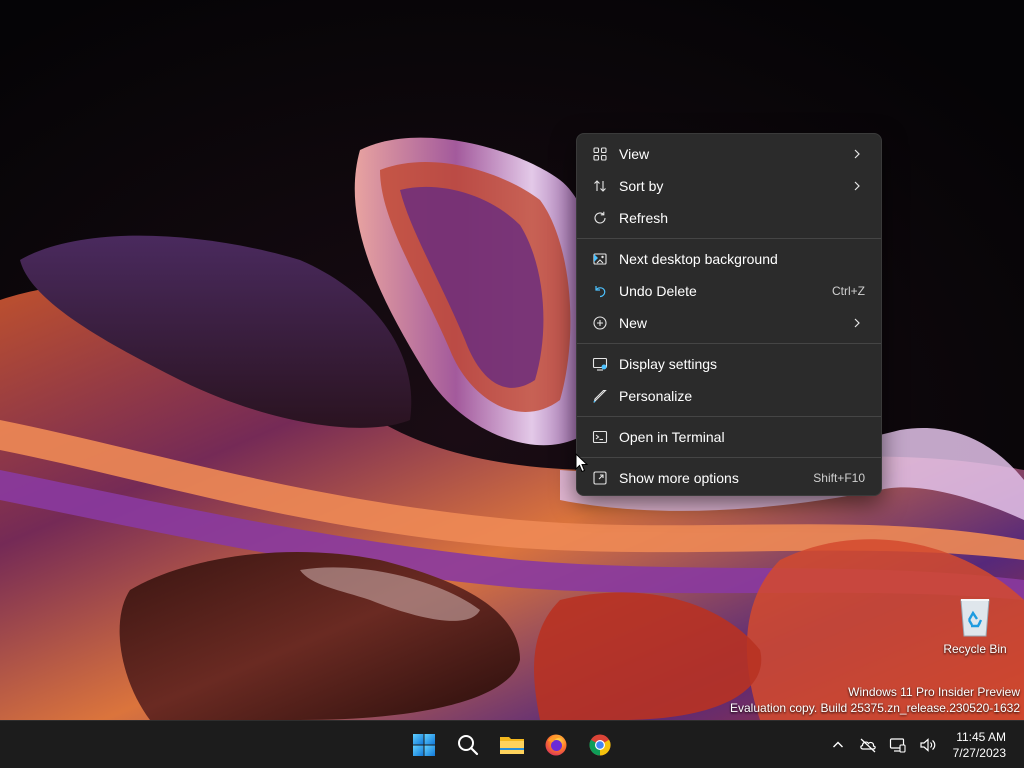 The height and width of the screenshot is (768, 1024). I want to click on recycle-bin-label: Recycle Bin, so click(975, 649).